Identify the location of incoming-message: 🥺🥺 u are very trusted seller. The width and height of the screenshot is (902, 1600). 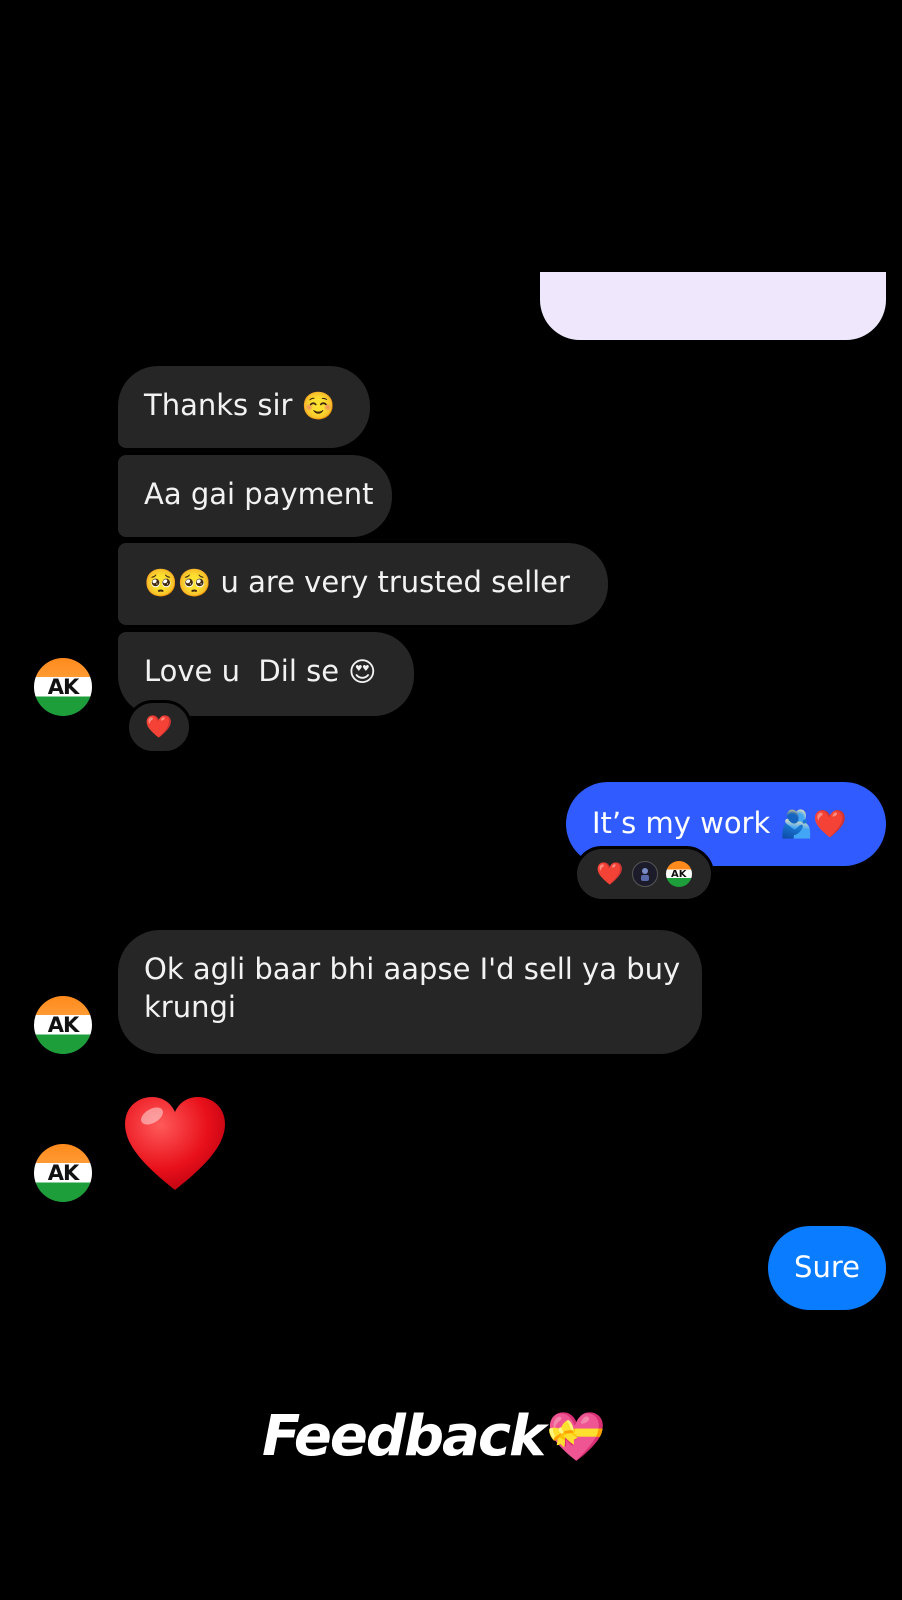
(363, 584).